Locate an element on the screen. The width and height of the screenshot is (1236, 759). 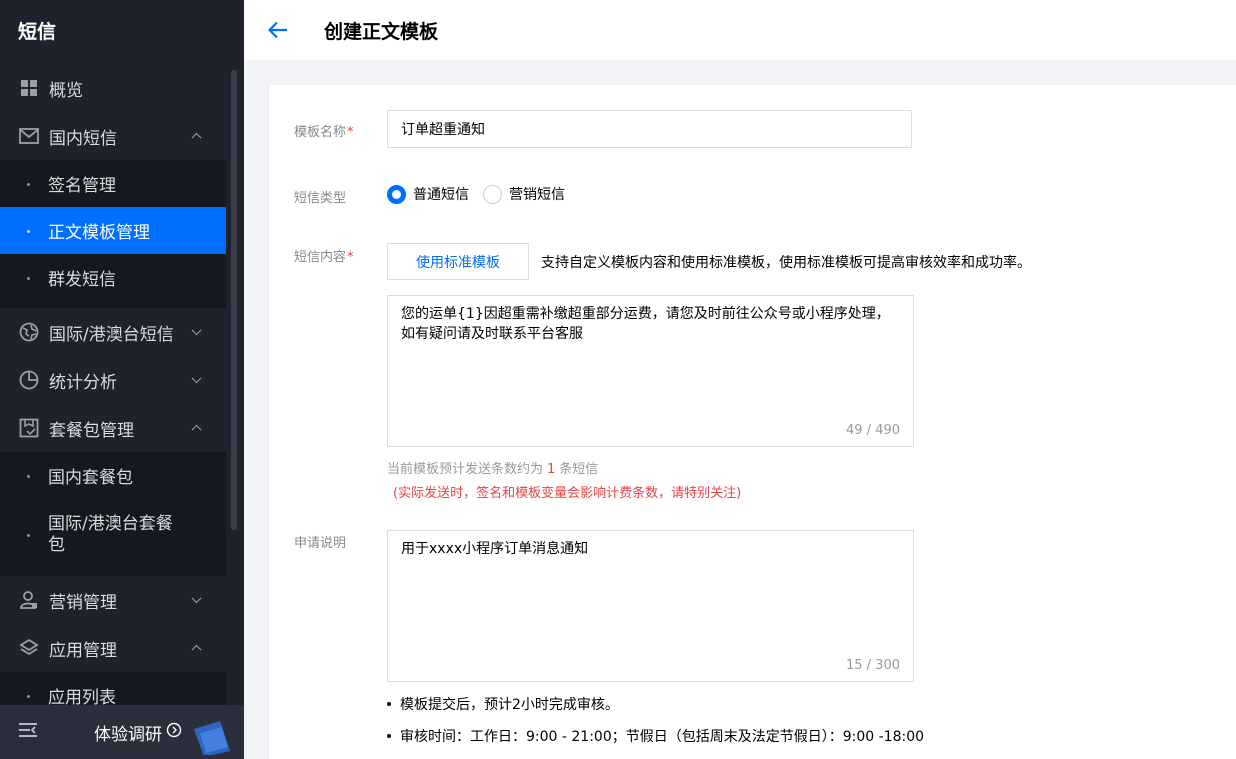
pie-chart-icon is located at coordinates (29, 380).